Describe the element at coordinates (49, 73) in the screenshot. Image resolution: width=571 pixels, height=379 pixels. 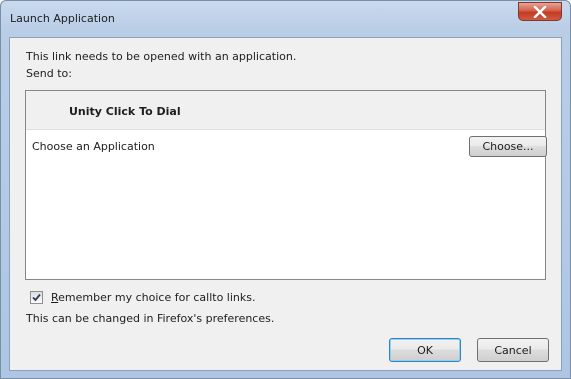
I see `send-to-label: Send to:` at that location.